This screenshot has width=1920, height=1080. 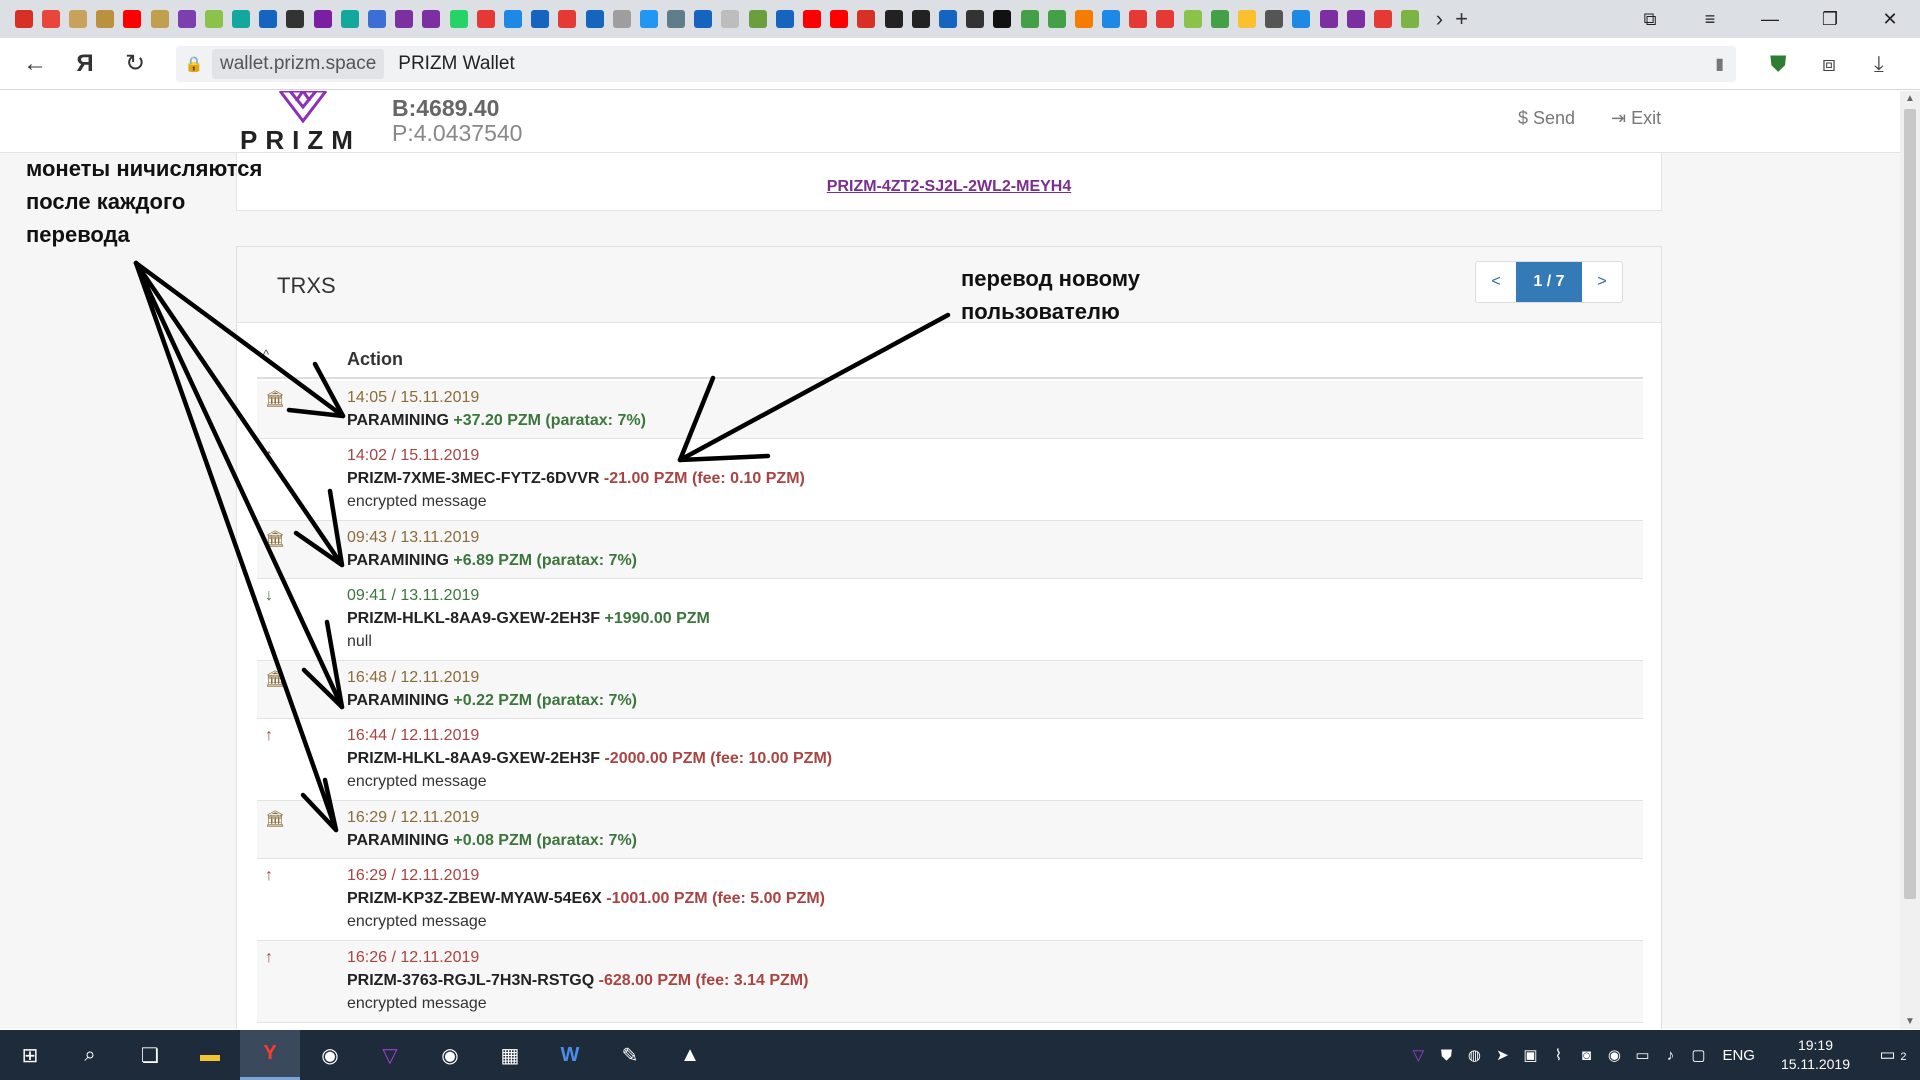 What do you see at coordinates (1829, 64) in the screenshot?
I see `collections-icon: ⧈` at bounding box center [1829, 64].